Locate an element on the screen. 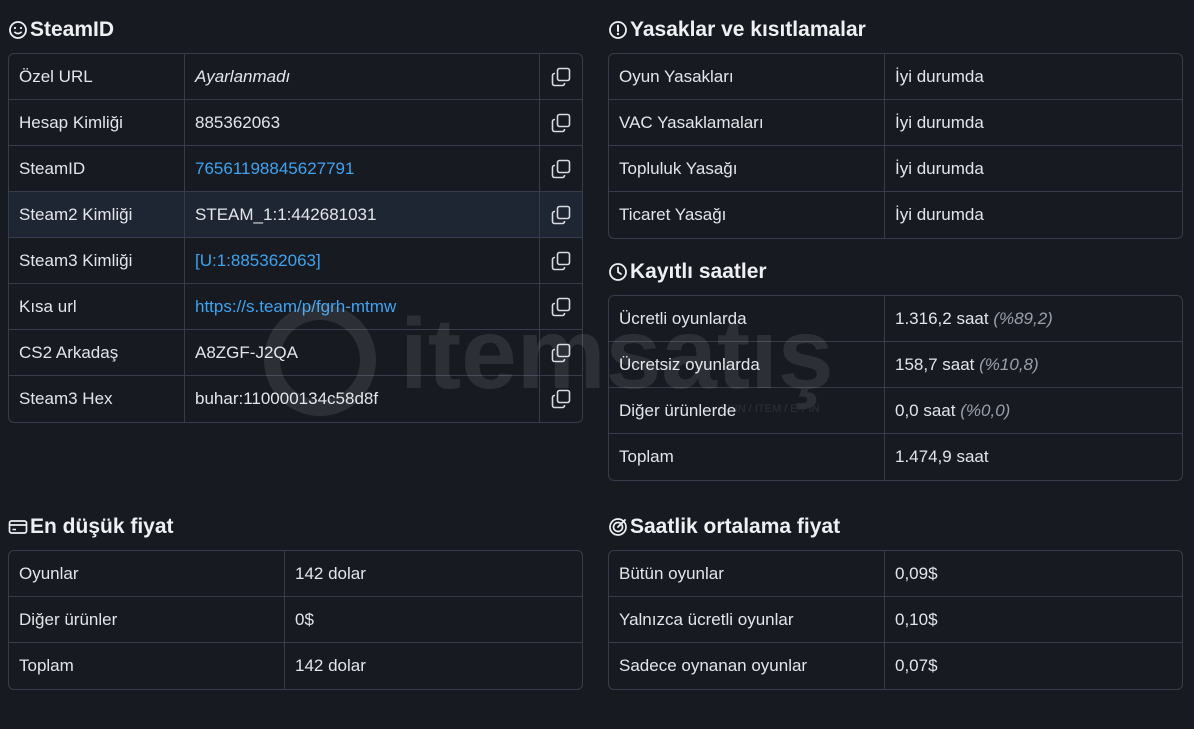 The image size is (1194, 729). table-row: Diğer ürünlerde 0,0 saat (%0,0) is located at coordinates (895, 411).